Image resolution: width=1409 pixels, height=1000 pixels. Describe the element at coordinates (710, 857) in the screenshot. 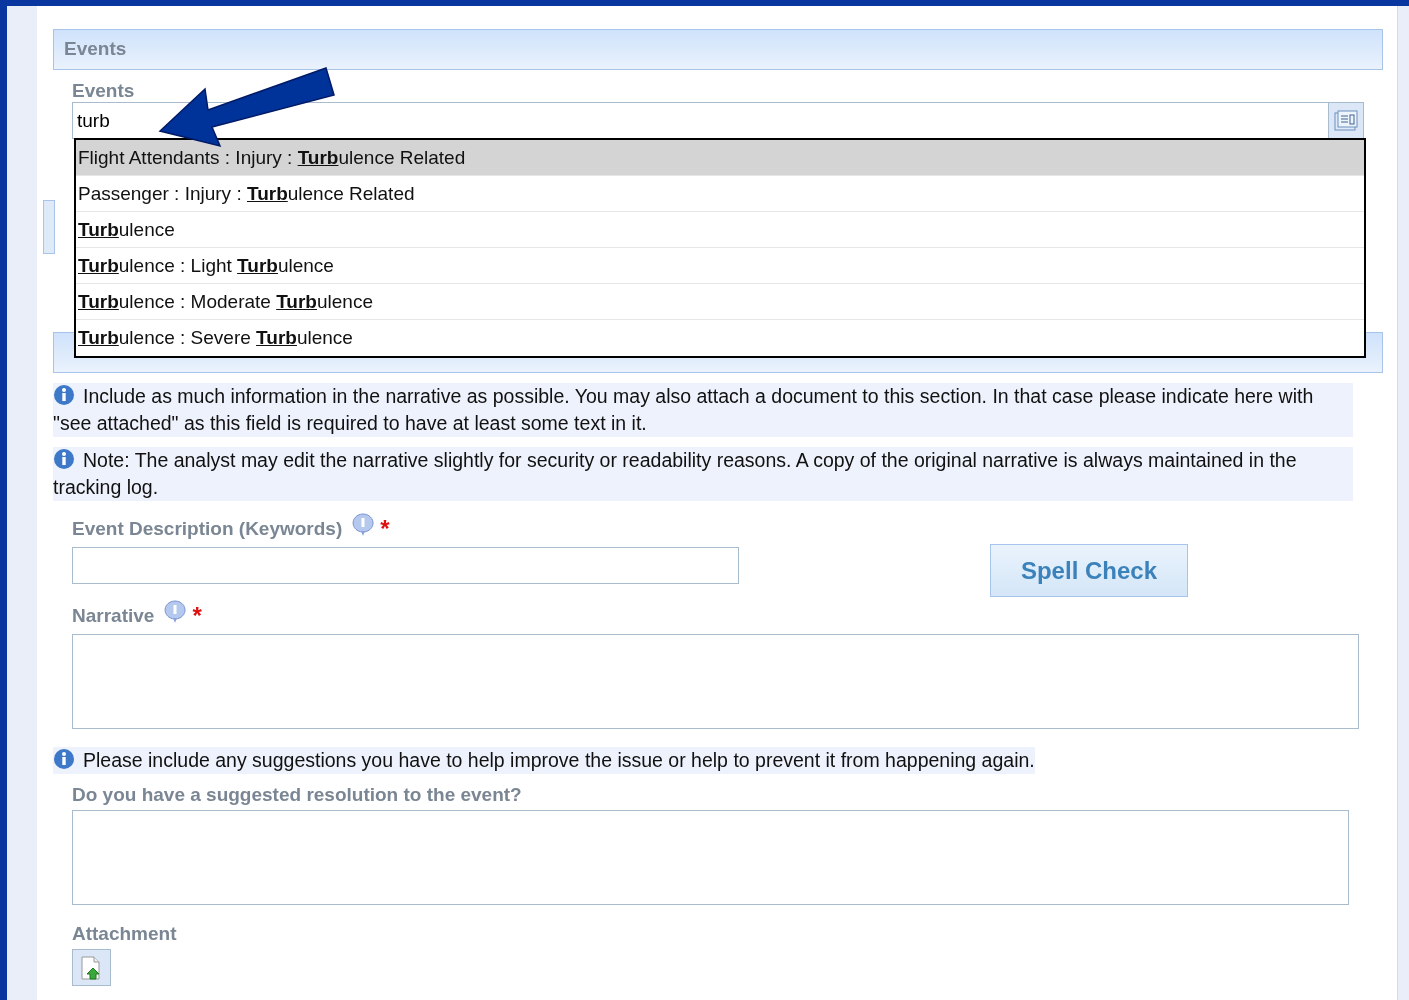

I see `resolution-field` at that location.